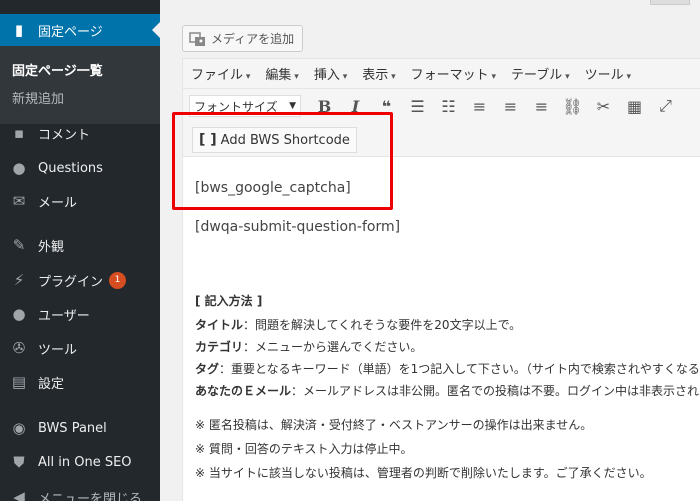  I want to click on user-icon: ●, so click(19, 314).